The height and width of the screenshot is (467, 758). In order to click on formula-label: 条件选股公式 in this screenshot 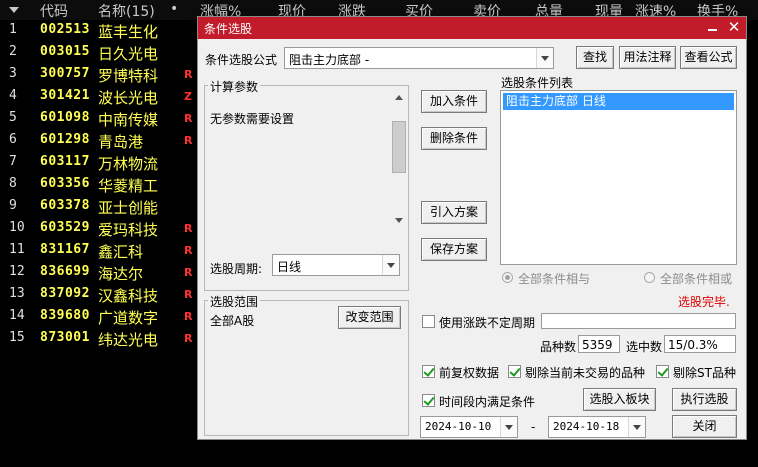, I will do `click(241, 60)`.